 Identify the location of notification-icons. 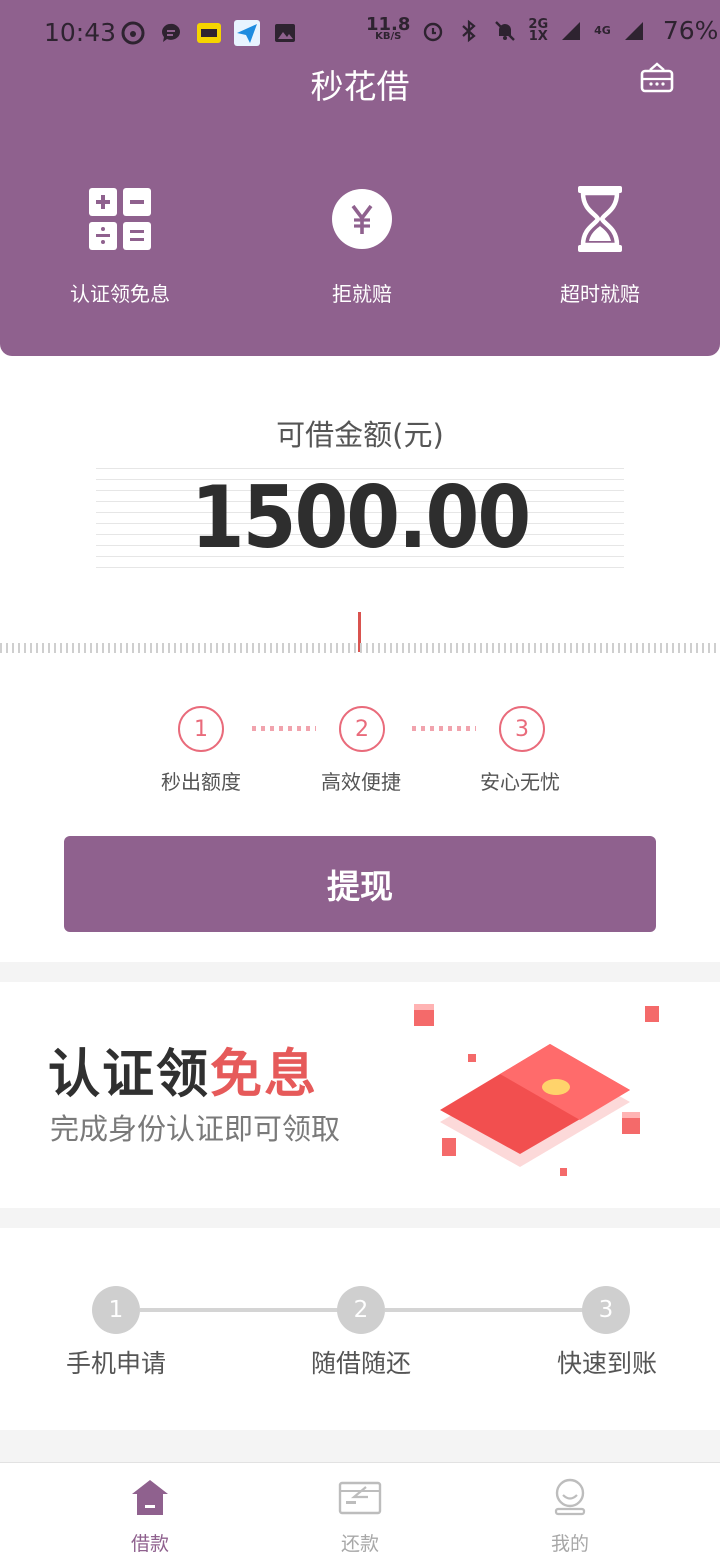
(209, 33).